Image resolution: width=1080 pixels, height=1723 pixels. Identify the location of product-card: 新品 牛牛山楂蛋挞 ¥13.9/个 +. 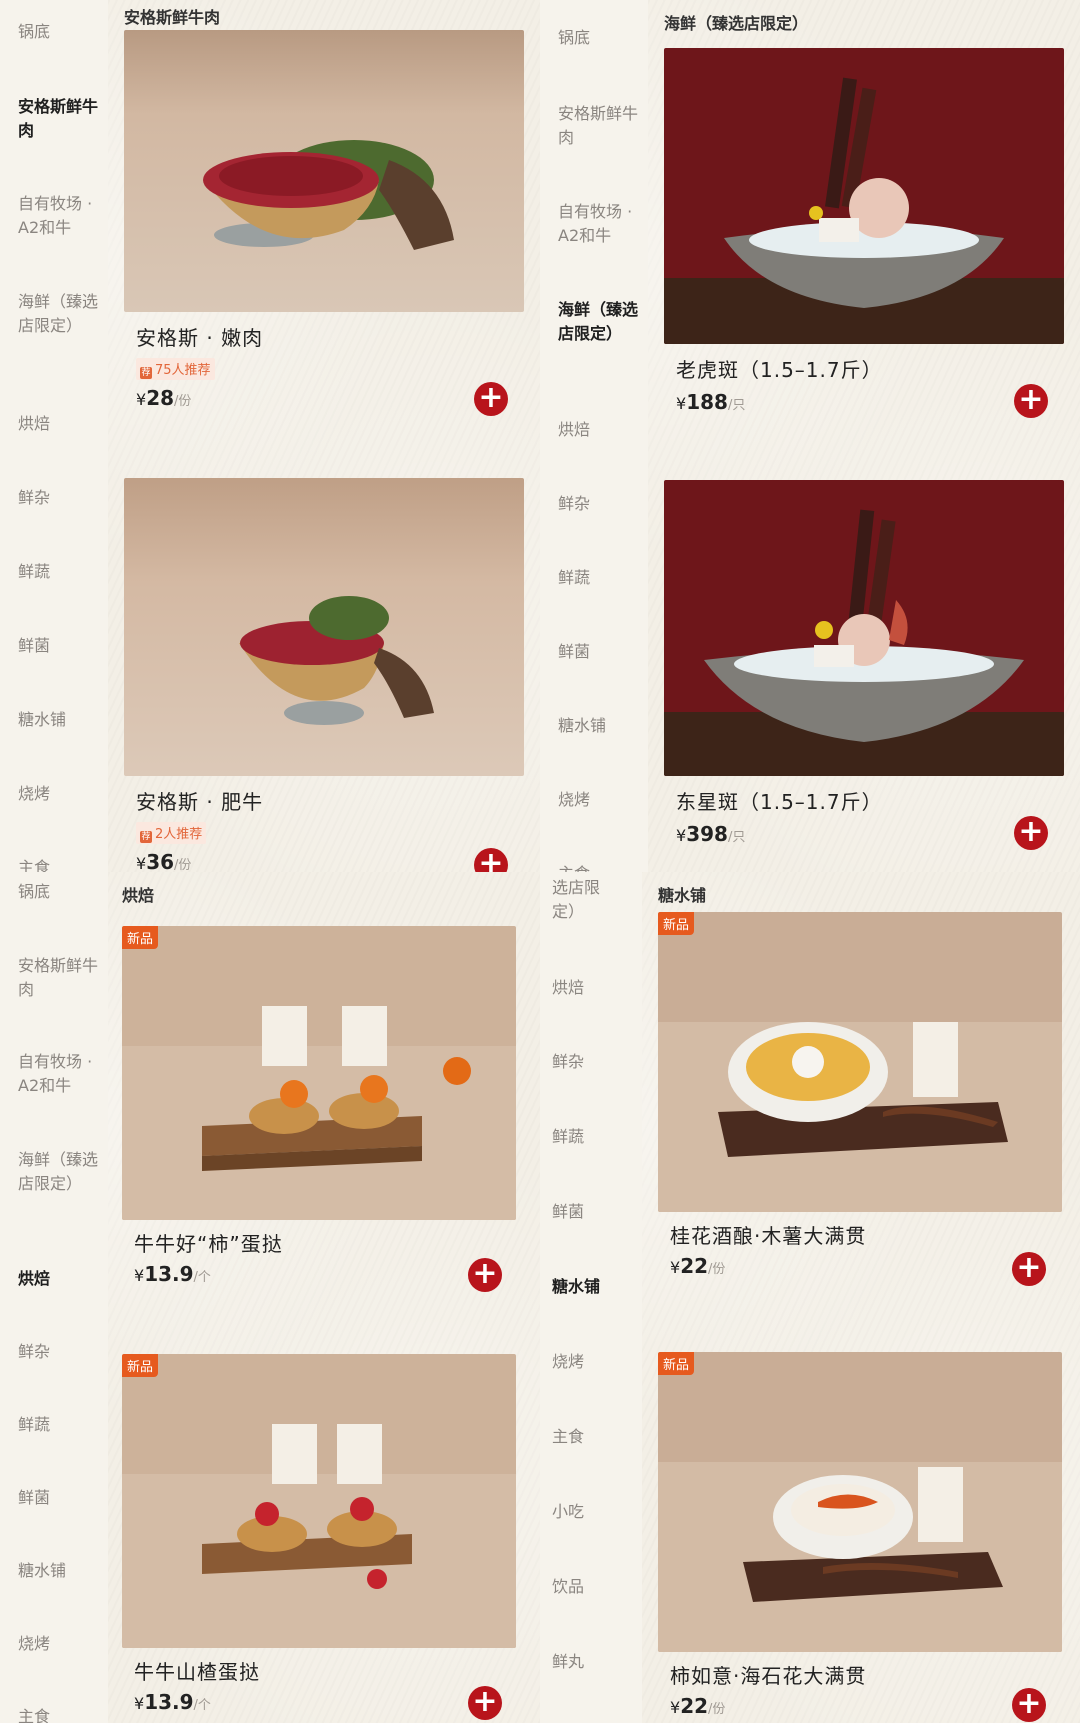
(319, 1538).